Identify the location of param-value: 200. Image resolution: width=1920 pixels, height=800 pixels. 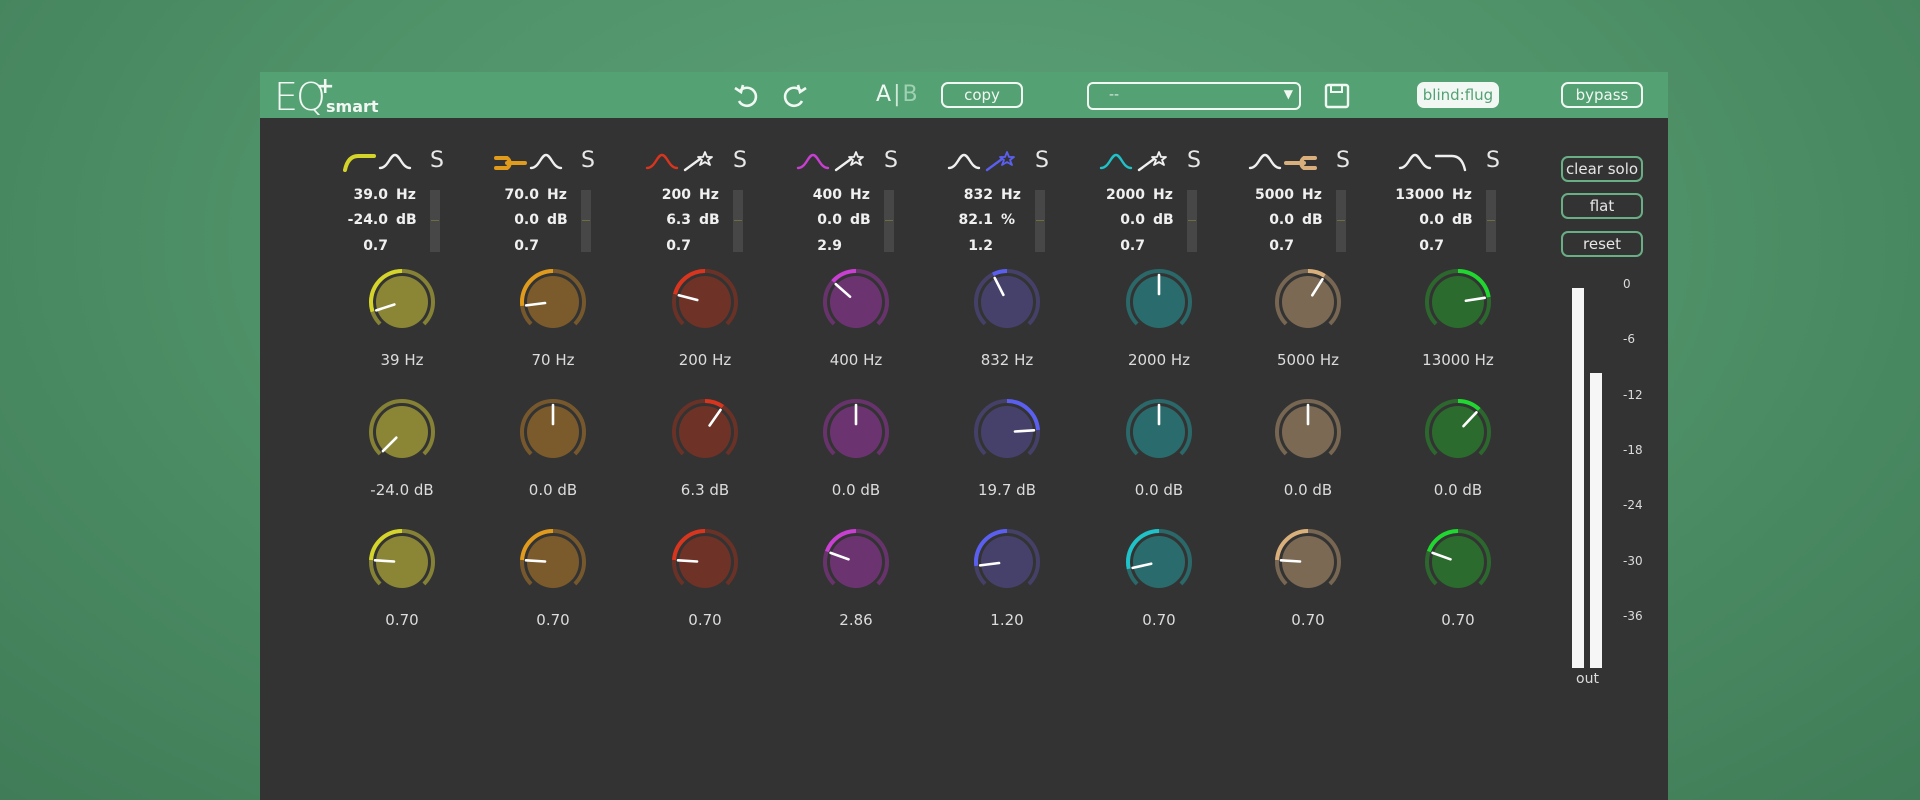
(662, 195).